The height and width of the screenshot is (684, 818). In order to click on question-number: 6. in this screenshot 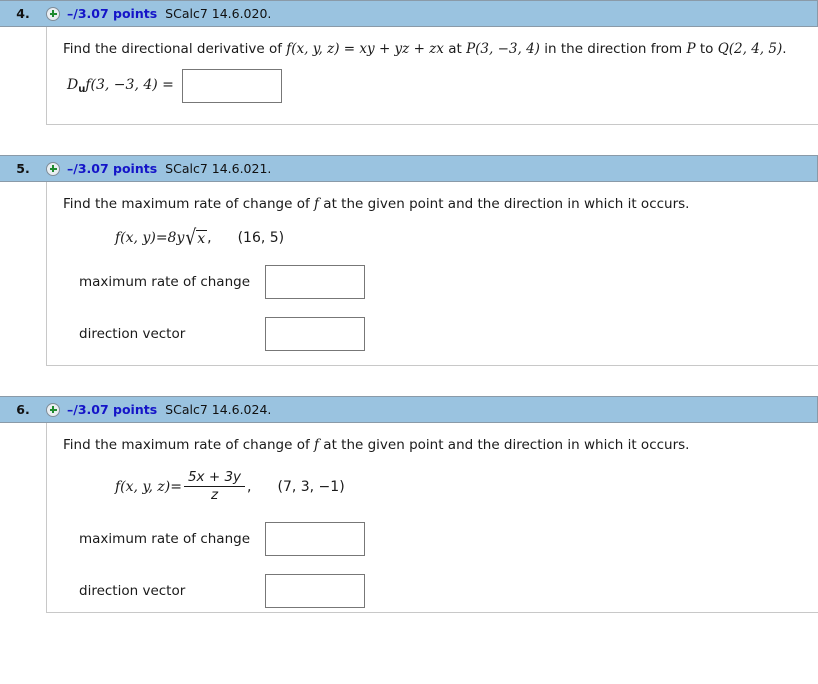, I will do `click(23, 409)`.